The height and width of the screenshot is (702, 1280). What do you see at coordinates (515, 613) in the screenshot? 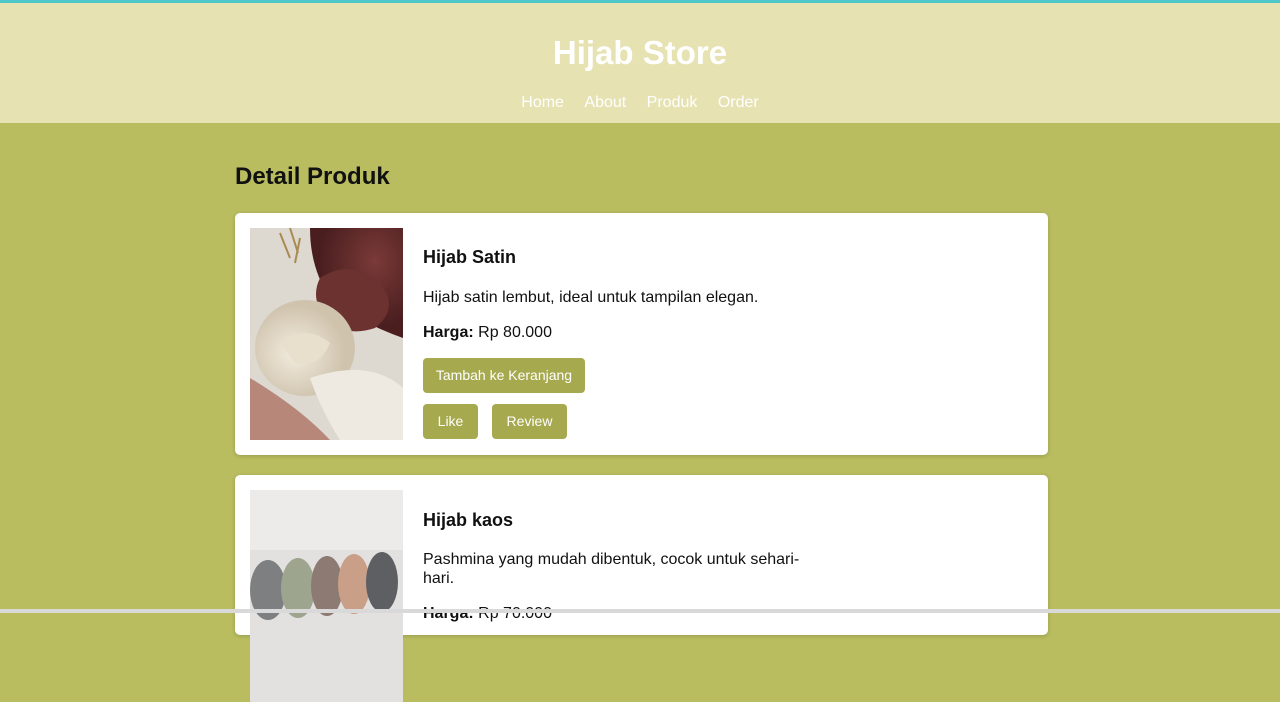
I see `price-value: Rp 70.000` at bounding box center [515, 613].